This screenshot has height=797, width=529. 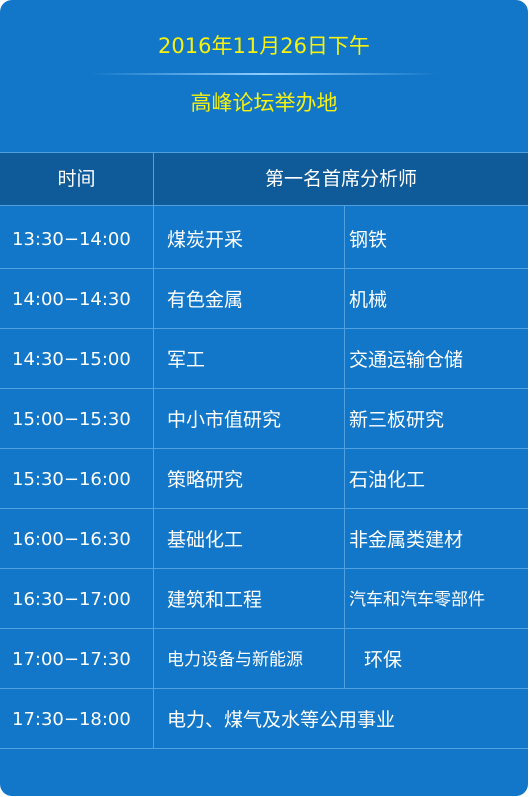 I want to click on row-second-analyst: 新三板研究, so click(x=397, y=420).